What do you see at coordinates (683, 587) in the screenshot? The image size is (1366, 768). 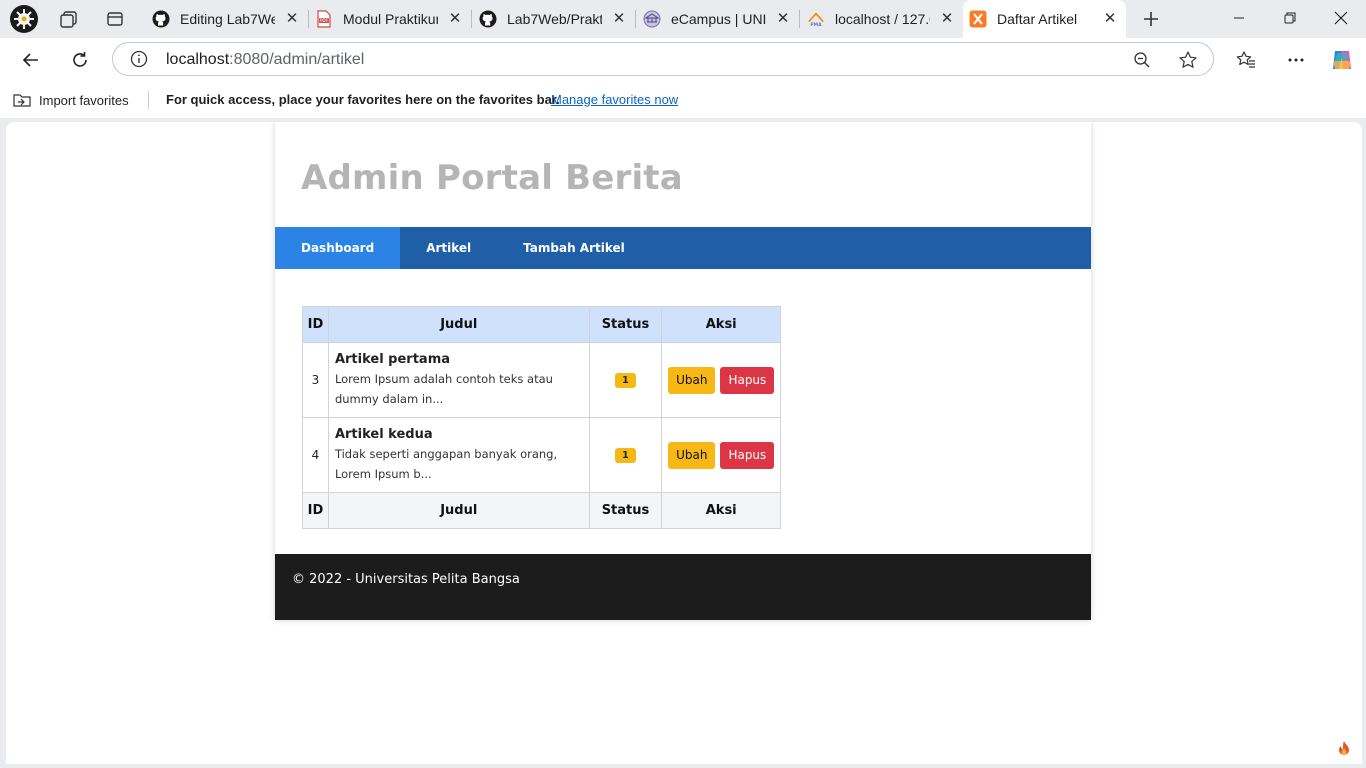 I see `site-footer: © 2022 - Universitas Pelita Bangsa` at bounding box center [683, 587].